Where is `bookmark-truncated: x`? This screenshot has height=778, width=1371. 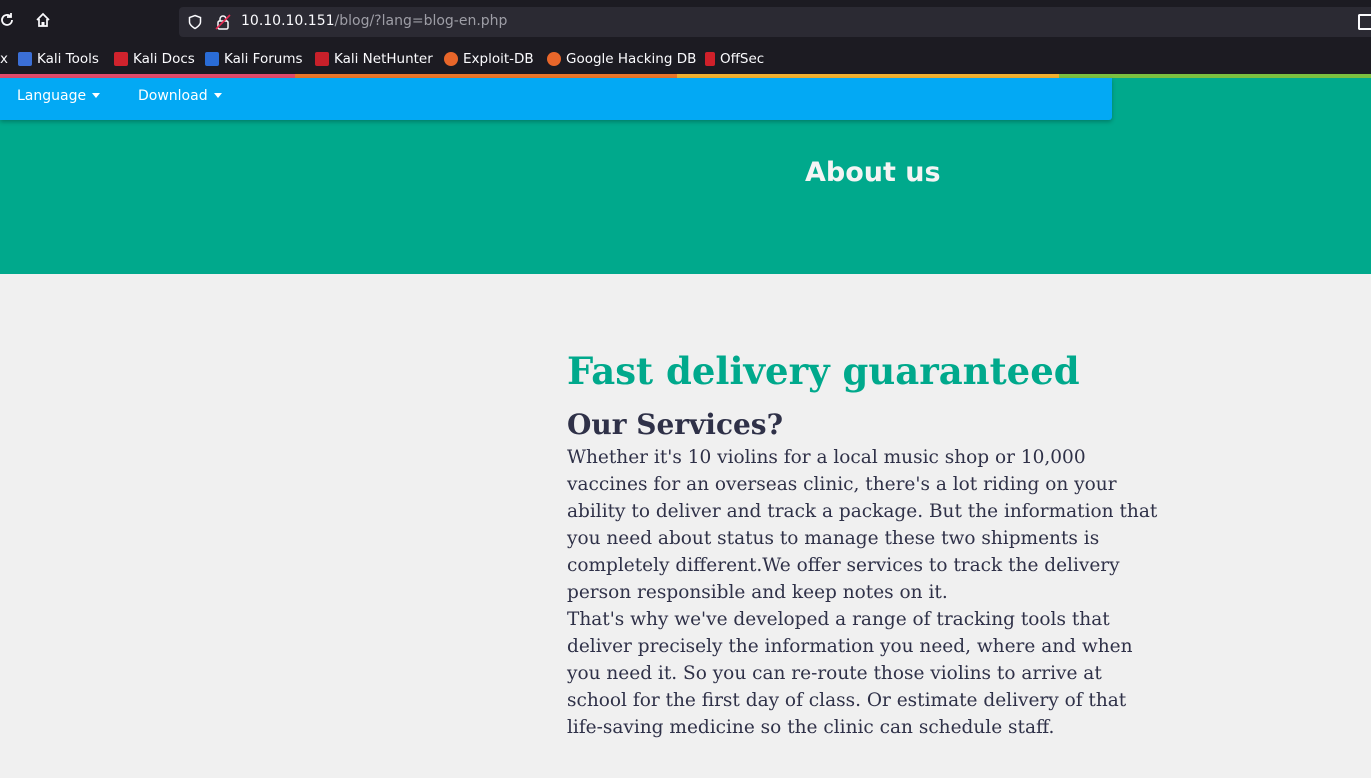 bookmark-truncated: x is located at coordinates (4, 59).